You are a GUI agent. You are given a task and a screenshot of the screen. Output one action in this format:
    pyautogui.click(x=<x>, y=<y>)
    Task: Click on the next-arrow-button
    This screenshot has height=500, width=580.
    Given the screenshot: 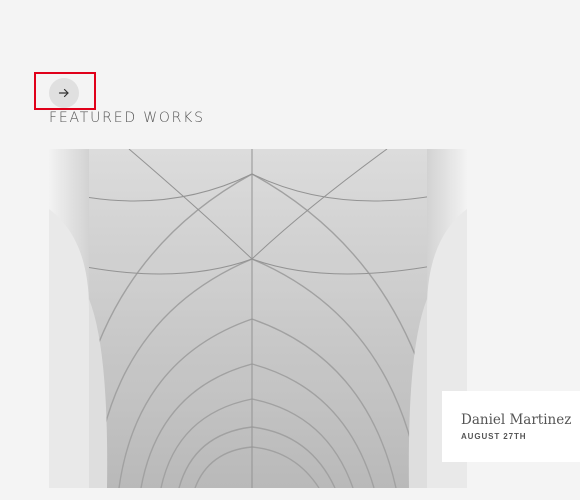 What is the action you would take?
    pyautogui.click(x=64, y=93)
    